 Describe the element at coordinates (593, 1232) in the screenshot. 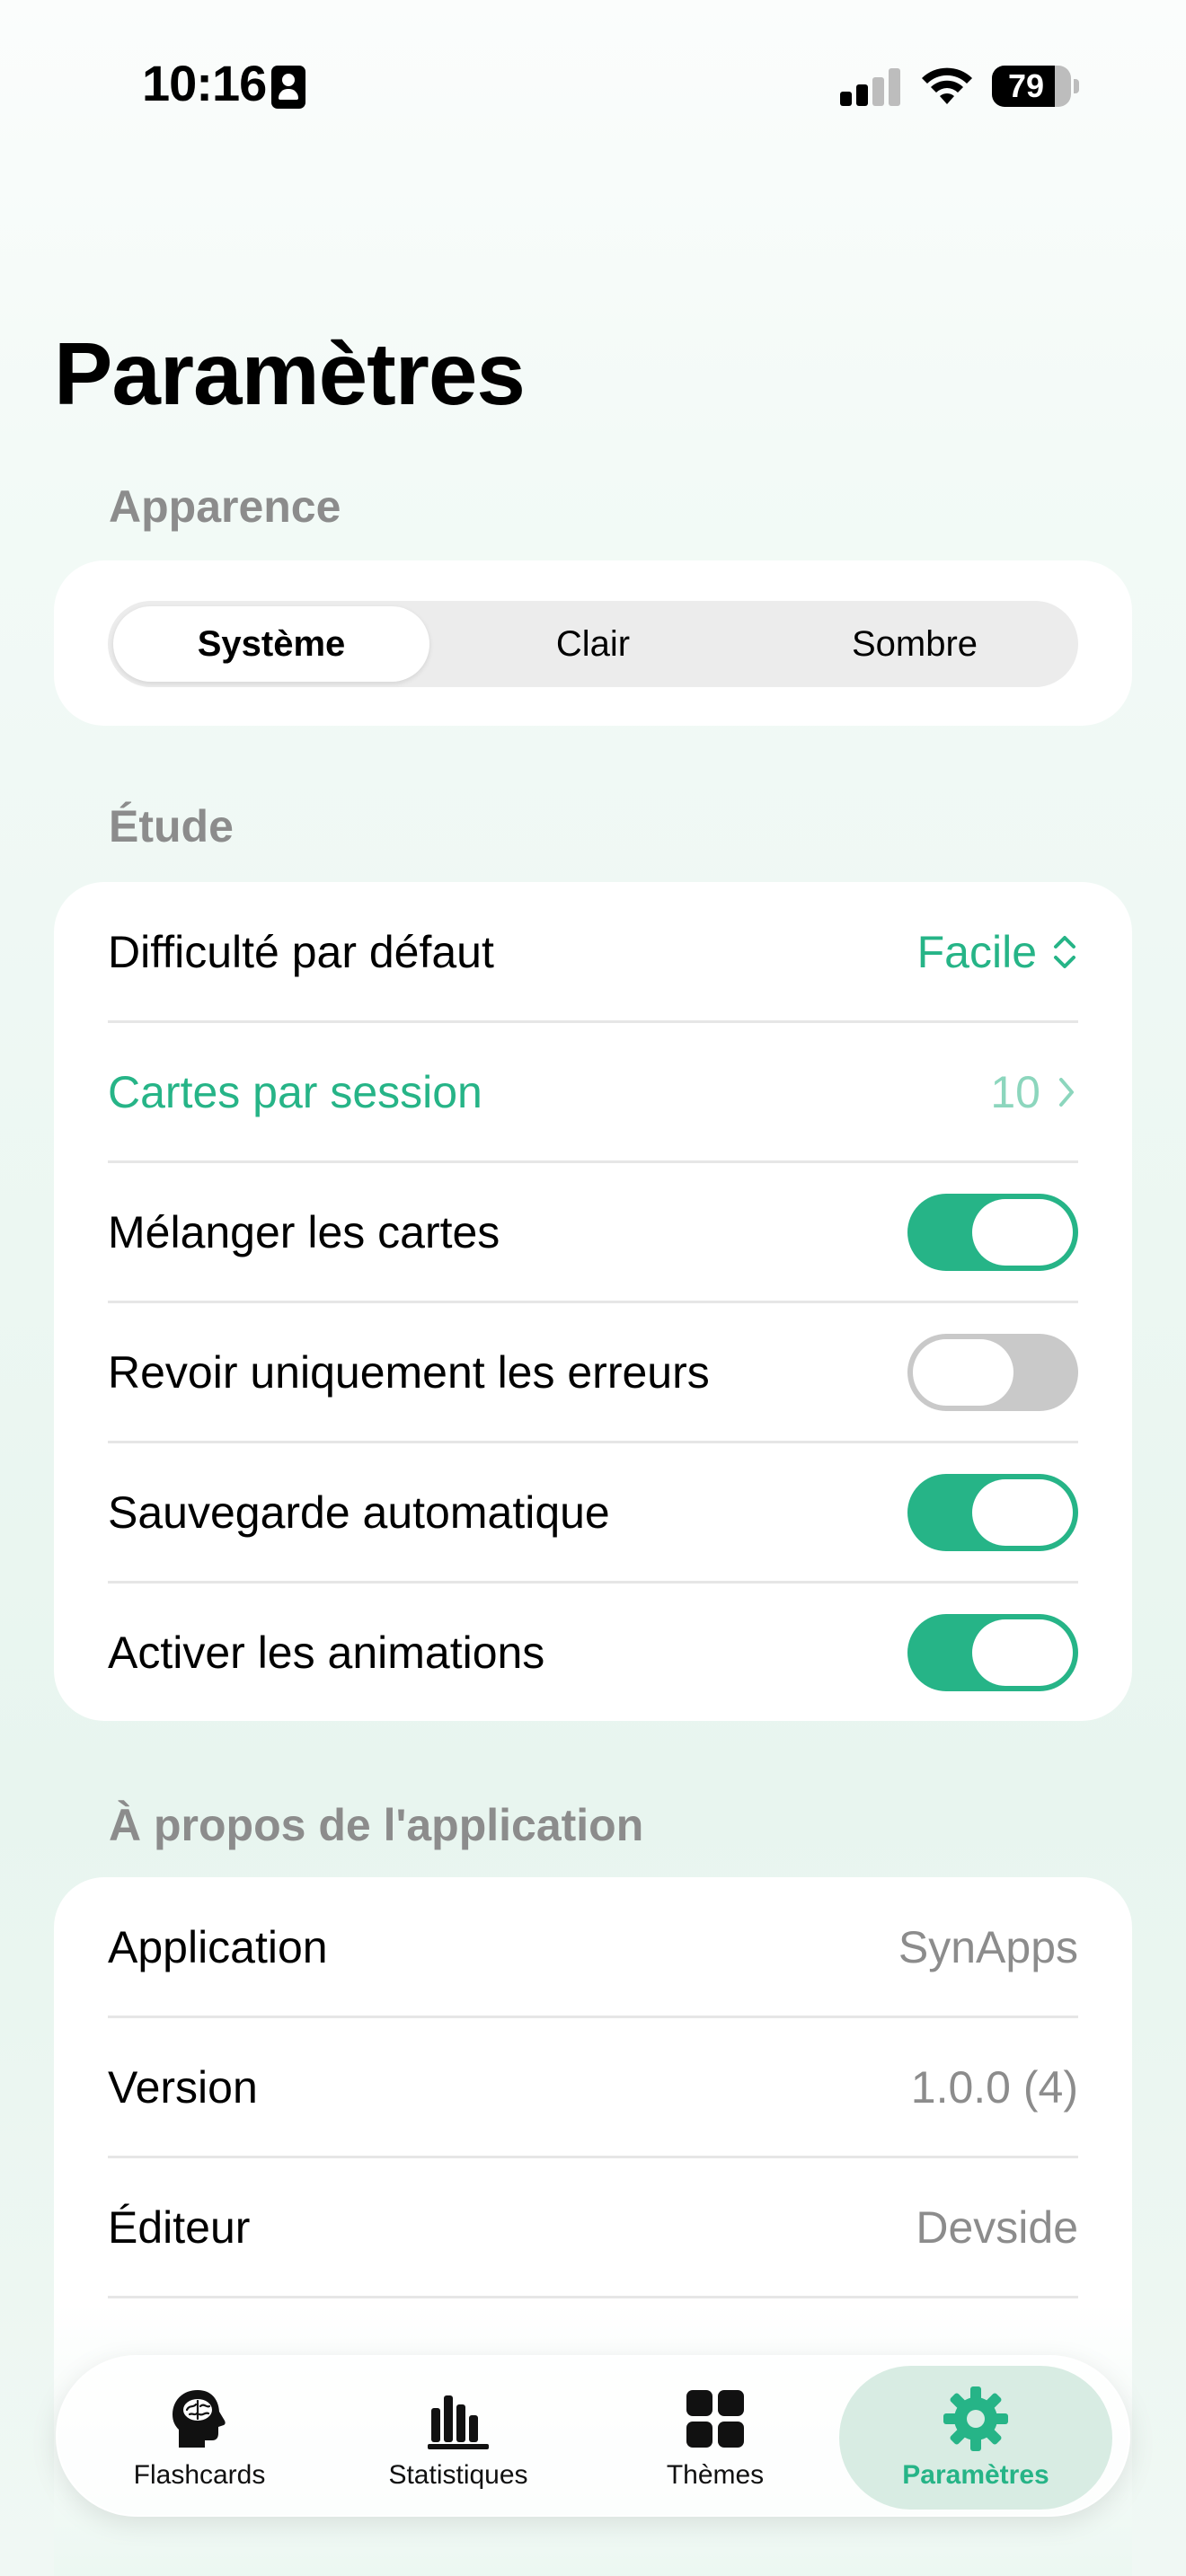

I see `shuffle-row: Mélanger les cartes` at that location.